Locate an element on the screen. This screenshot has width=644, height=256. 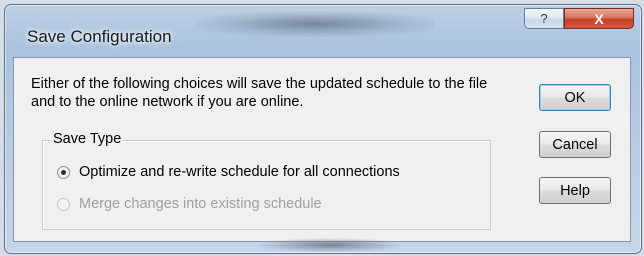
radio-button-disabled is located at coordinates (63, 204).